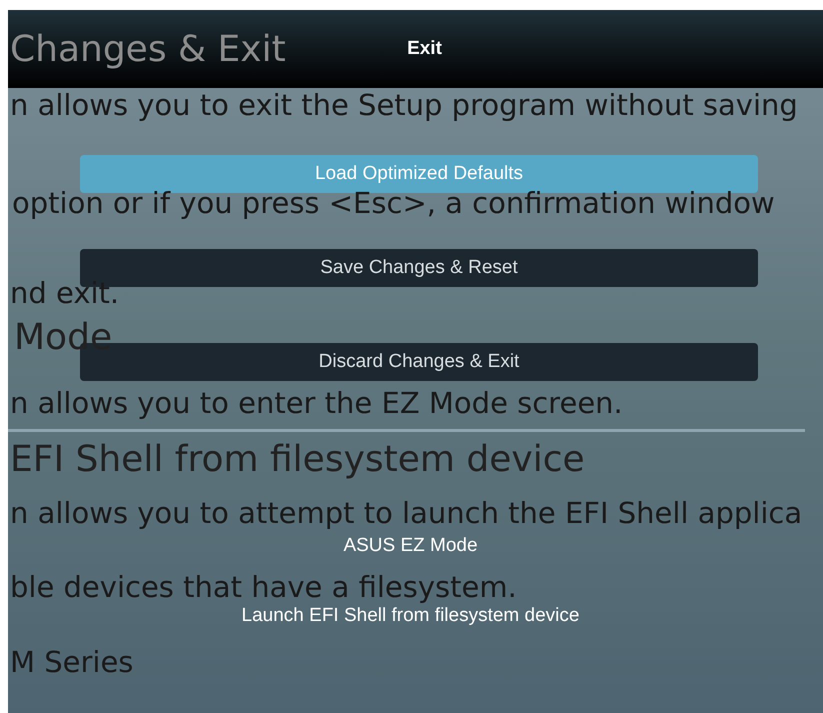 The width and height of the screenshot is (823, 713). Describe the element at coordinates (148, 50) in the screenshot. I see `manual-heading: Changes & Exit` at that location.